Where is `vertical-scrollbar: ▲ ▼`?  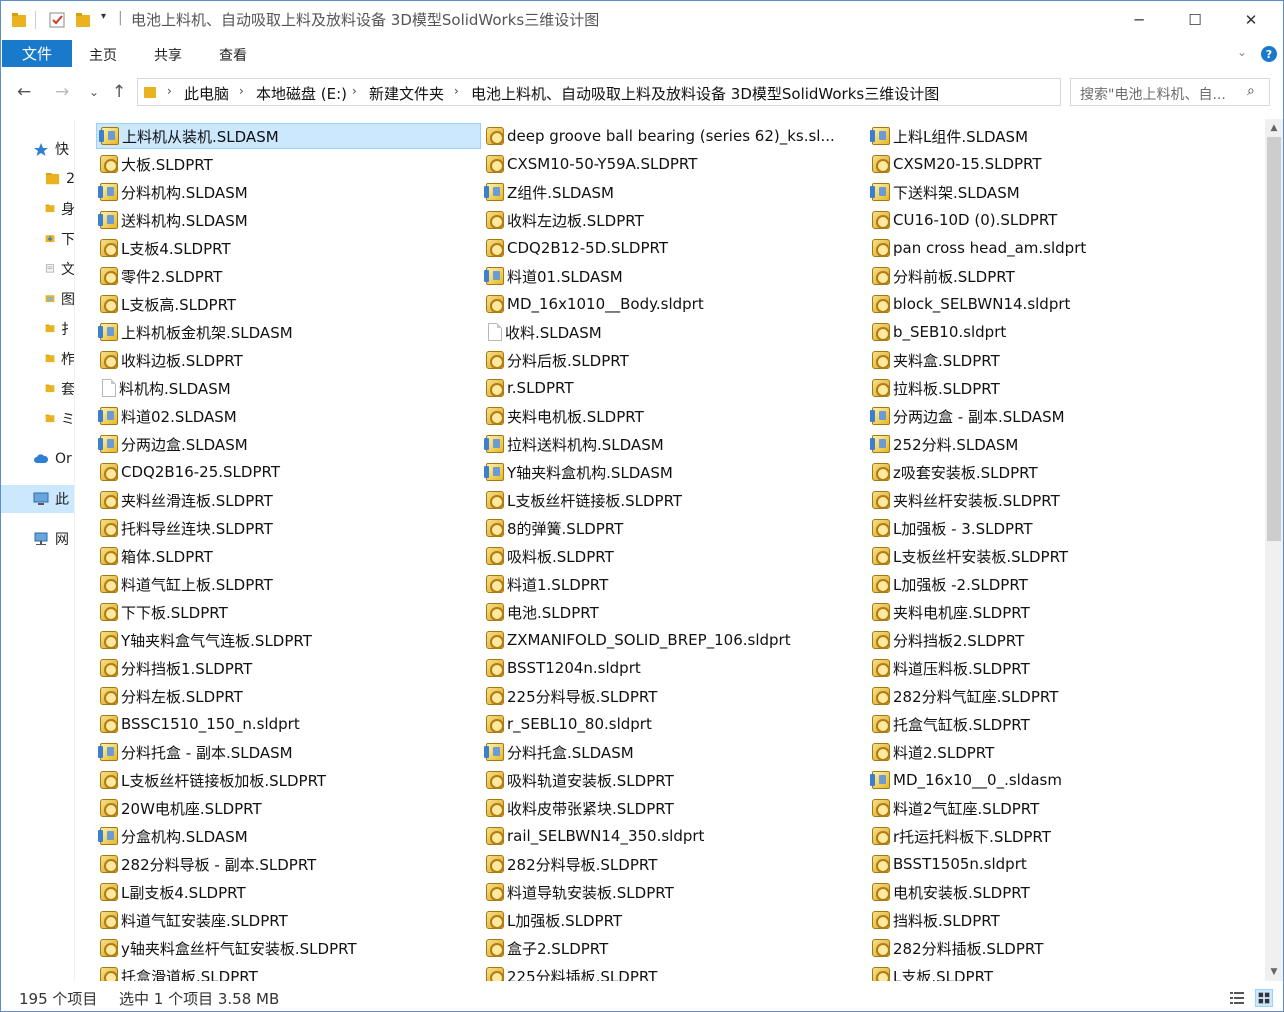
vertical-scrollbar: ▲ ▼ is located at coordinates (1274, 550).